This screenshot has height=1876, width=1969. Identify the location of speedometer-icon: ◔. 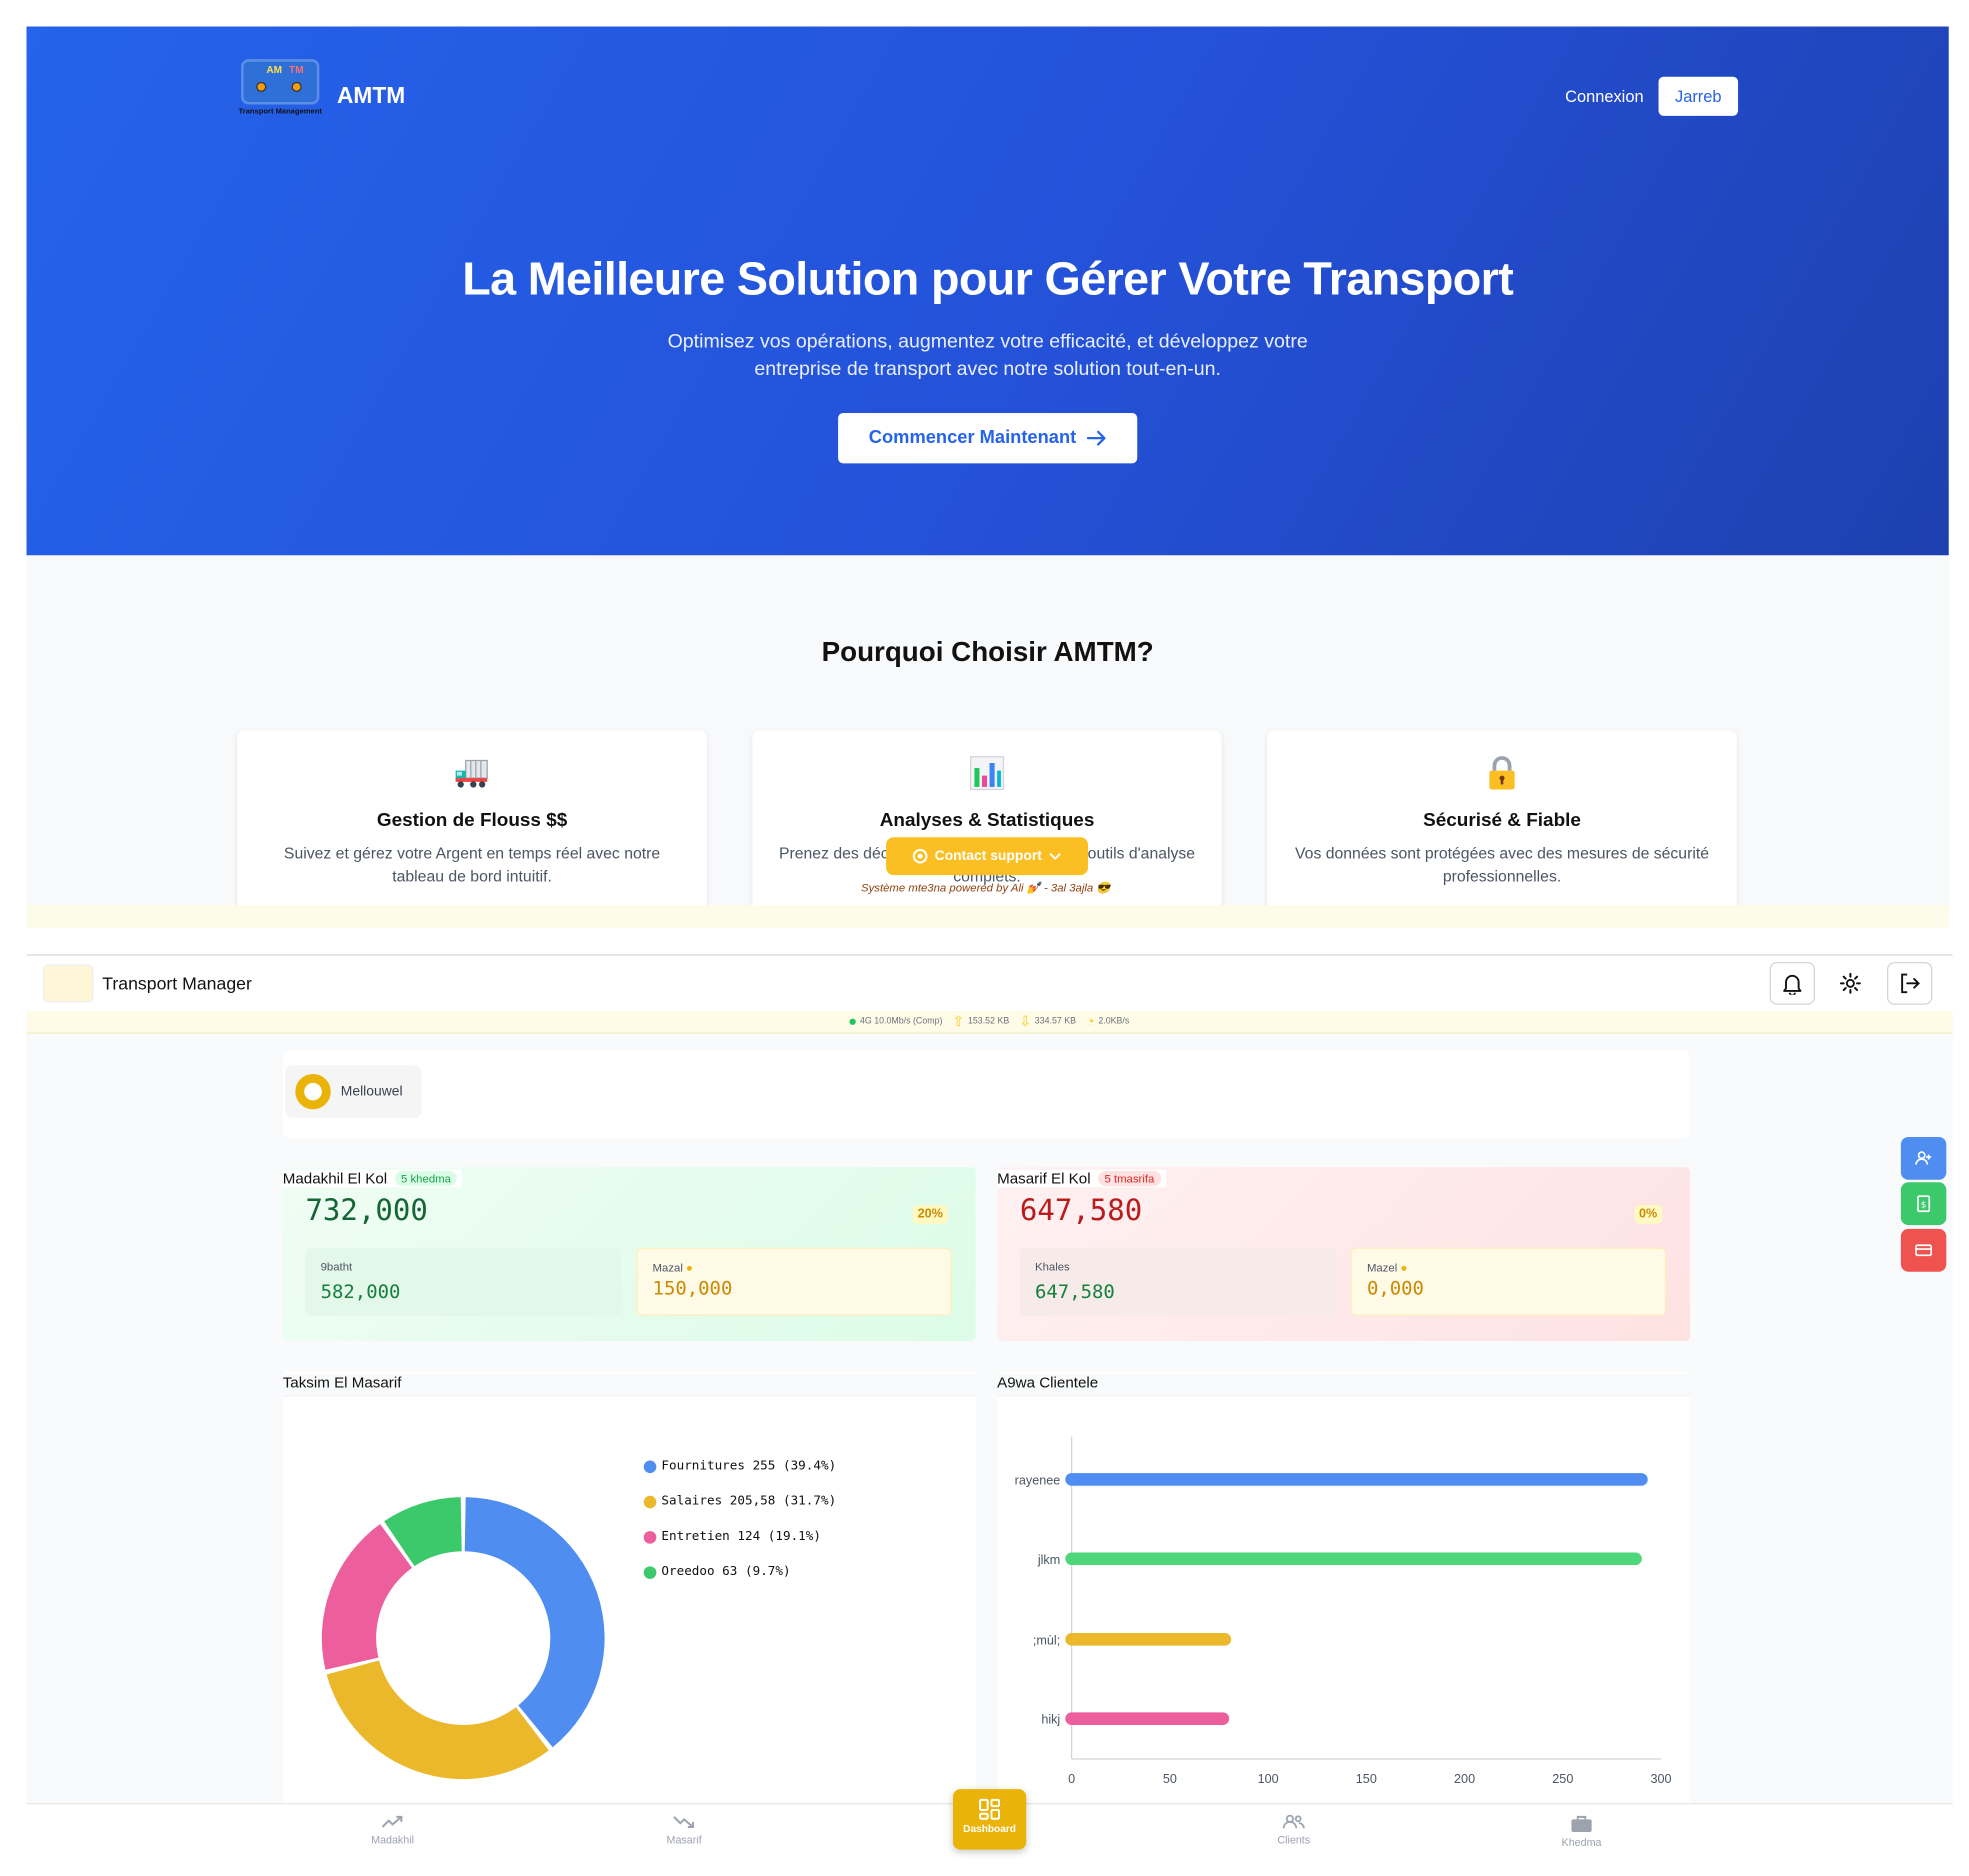
(1090, 1022).